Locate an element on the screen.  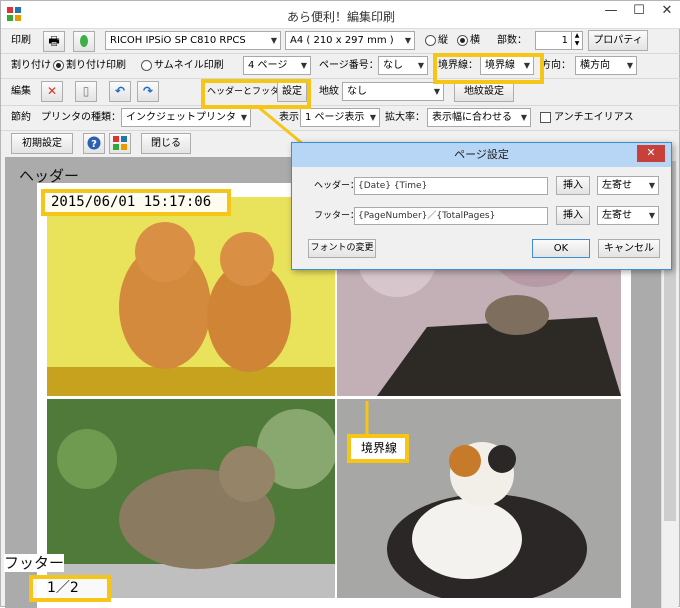
dialog-cancel-button: キャンセル is located at coordinates (629, 248).